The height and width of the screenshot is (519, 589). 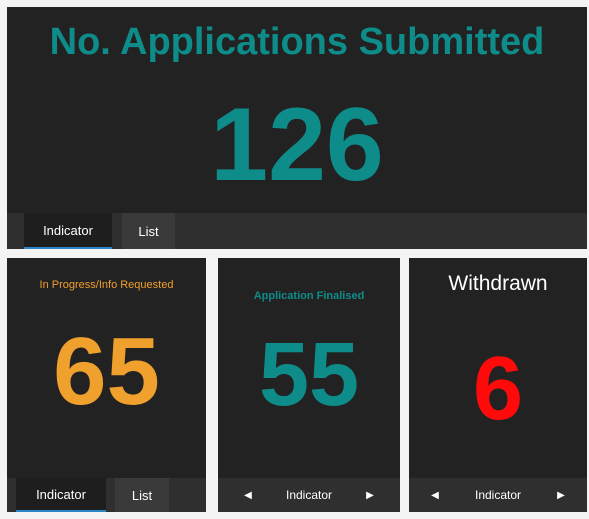 I want to click on withdrawn-value: 6, so click(x=498, y=389).